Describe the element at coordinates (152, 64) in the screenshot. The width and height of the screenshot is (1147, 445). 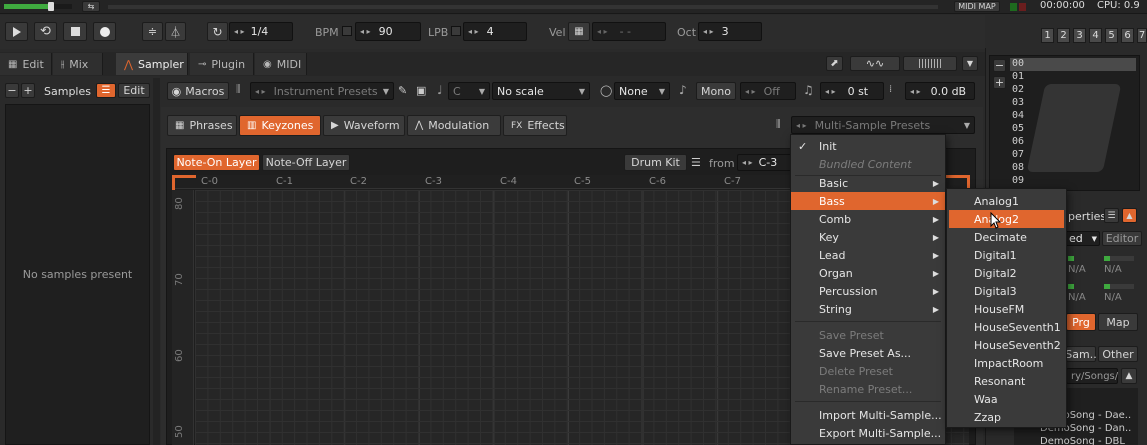
I see `tab-sampler: ⋀ Sampler` at that location.